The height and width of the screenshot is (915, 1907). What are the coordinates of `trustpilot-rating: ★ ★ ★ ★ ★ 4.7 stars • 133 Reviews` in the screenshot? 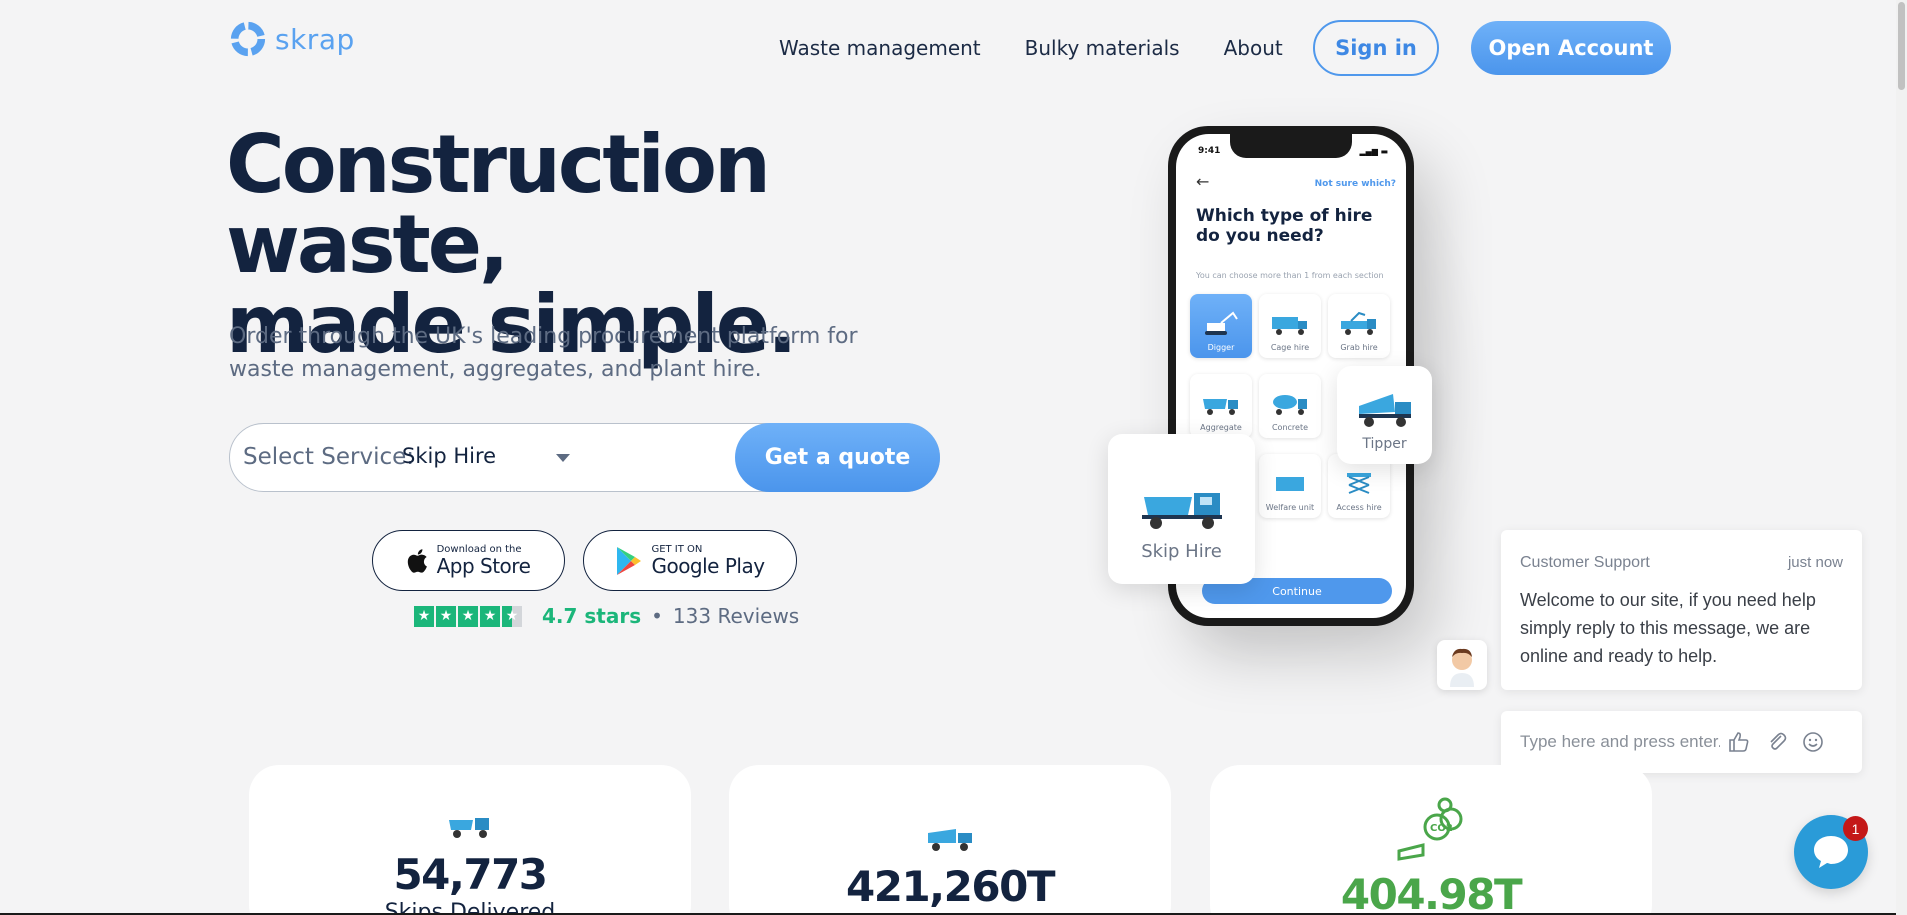 It's located at (606, 616).